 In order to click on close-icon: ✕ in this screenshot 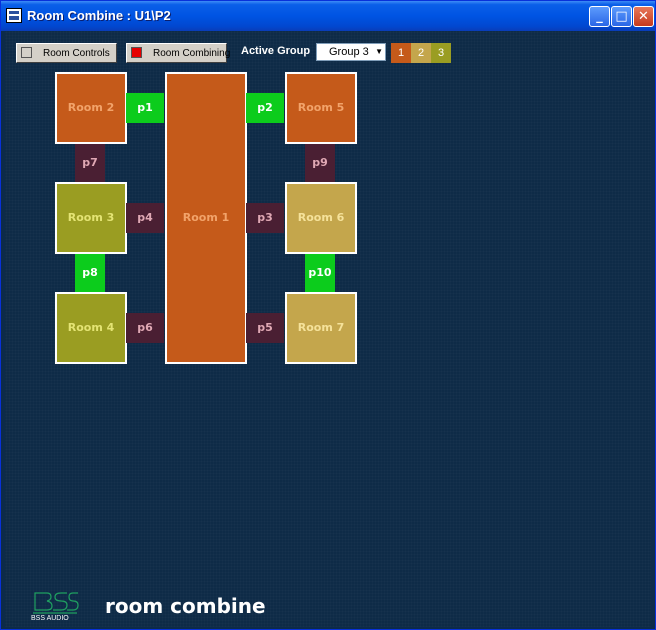, I will do `click(643, 16)`.